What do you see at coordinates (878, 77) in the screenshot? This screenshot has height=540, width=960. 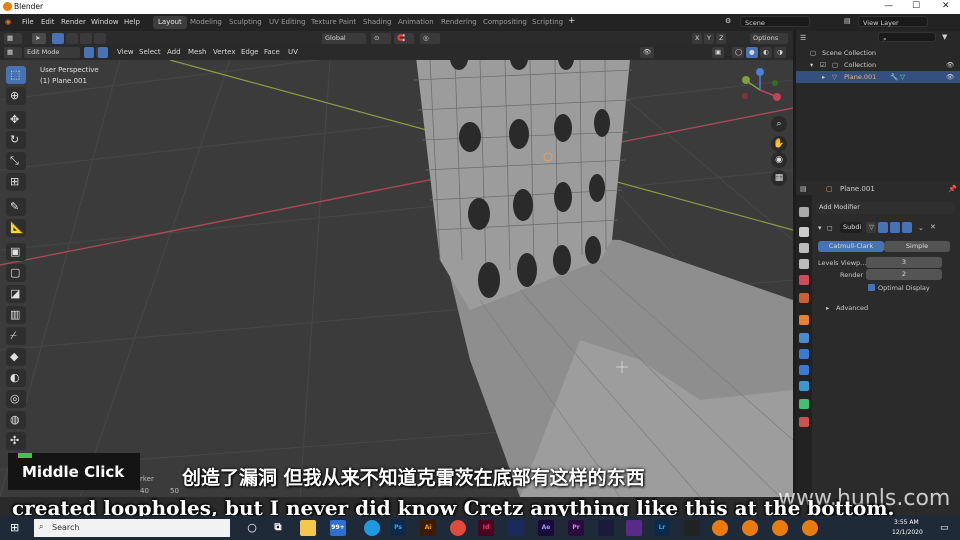 I see `outliner-row-plane: ▸ ▽ Plane.001 🔧 ▽ 👁` at bounding box center [878, 77].